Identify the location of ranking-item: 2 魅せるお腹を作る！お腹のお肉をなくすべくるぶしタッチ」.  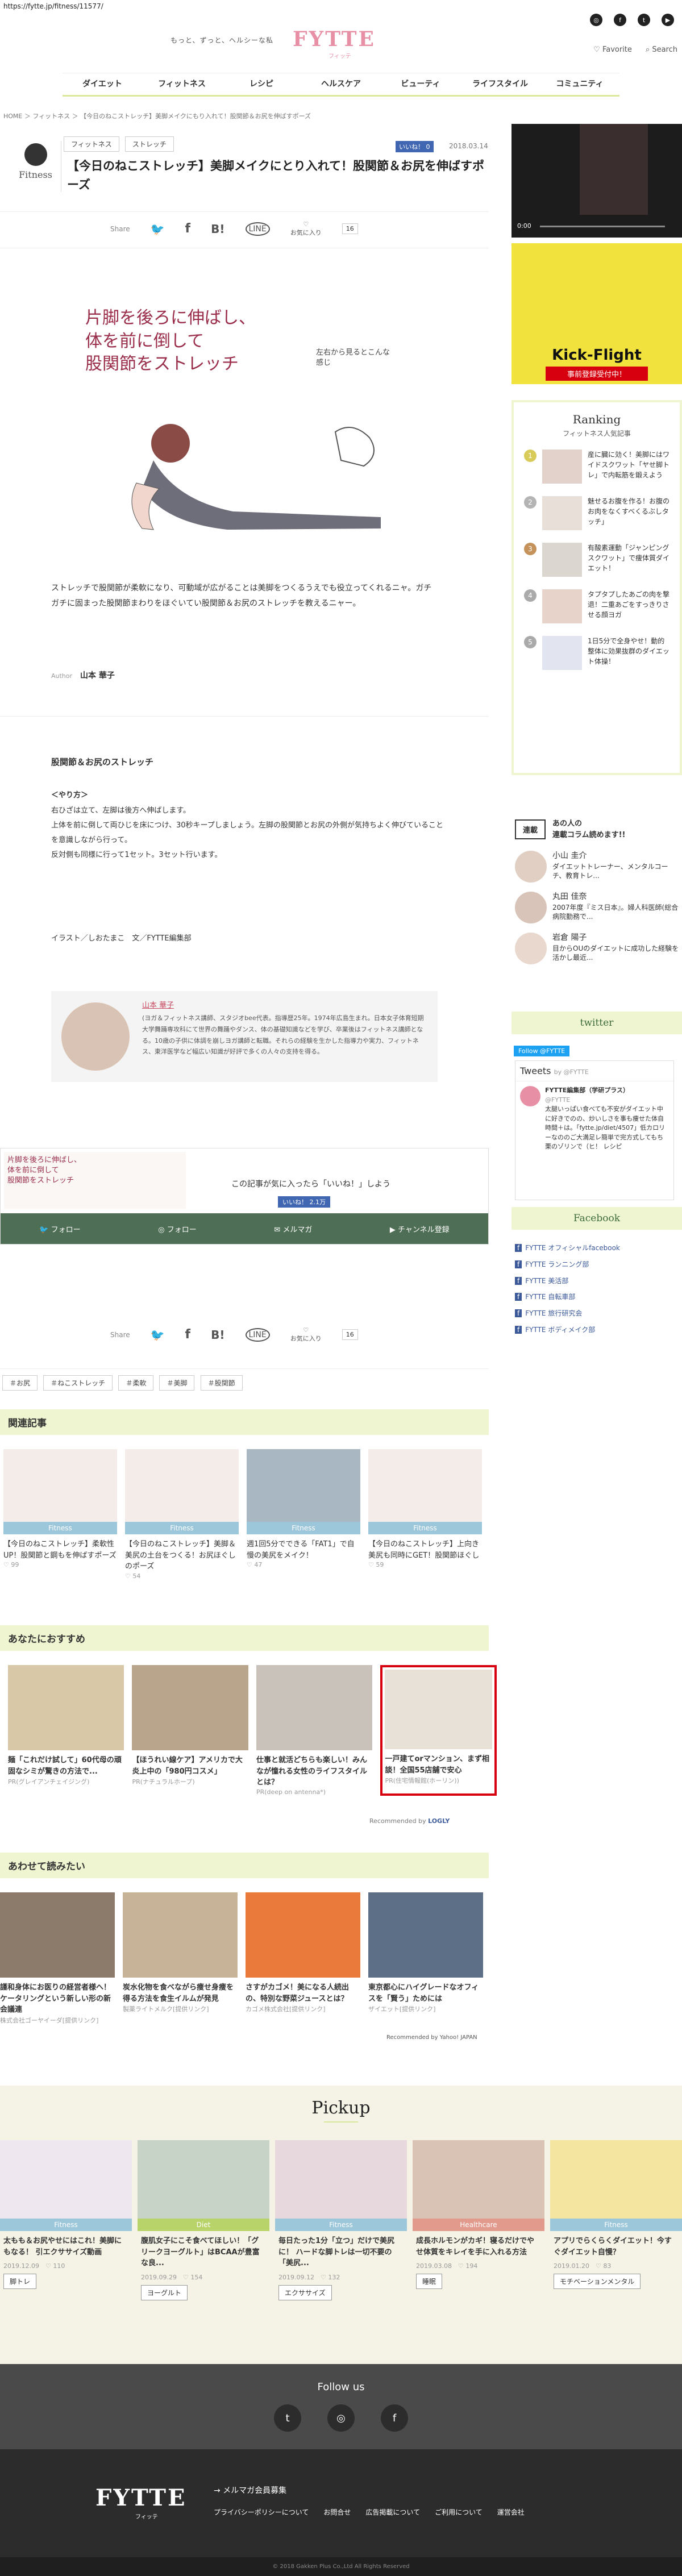
(596, 513).